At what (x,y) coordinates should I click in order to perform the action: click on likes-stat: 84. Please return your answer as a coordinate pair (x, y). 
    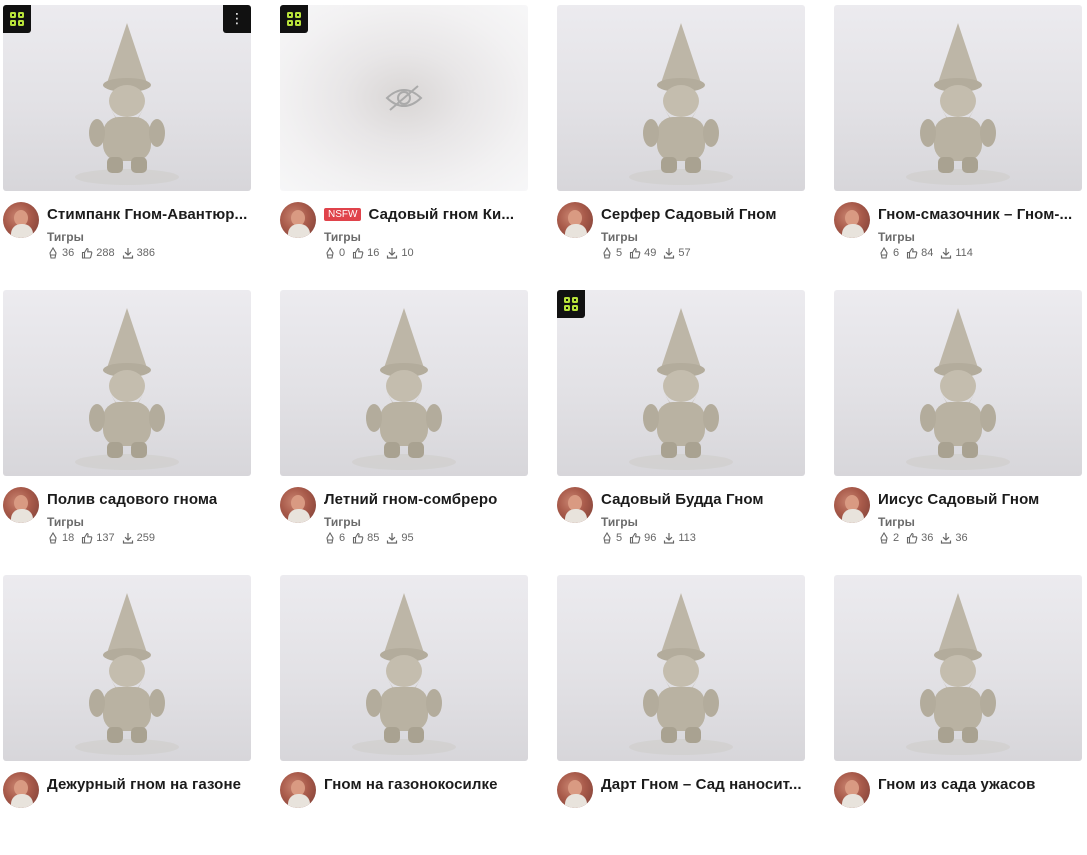
    Looking at the image, I should click on (919, 253).